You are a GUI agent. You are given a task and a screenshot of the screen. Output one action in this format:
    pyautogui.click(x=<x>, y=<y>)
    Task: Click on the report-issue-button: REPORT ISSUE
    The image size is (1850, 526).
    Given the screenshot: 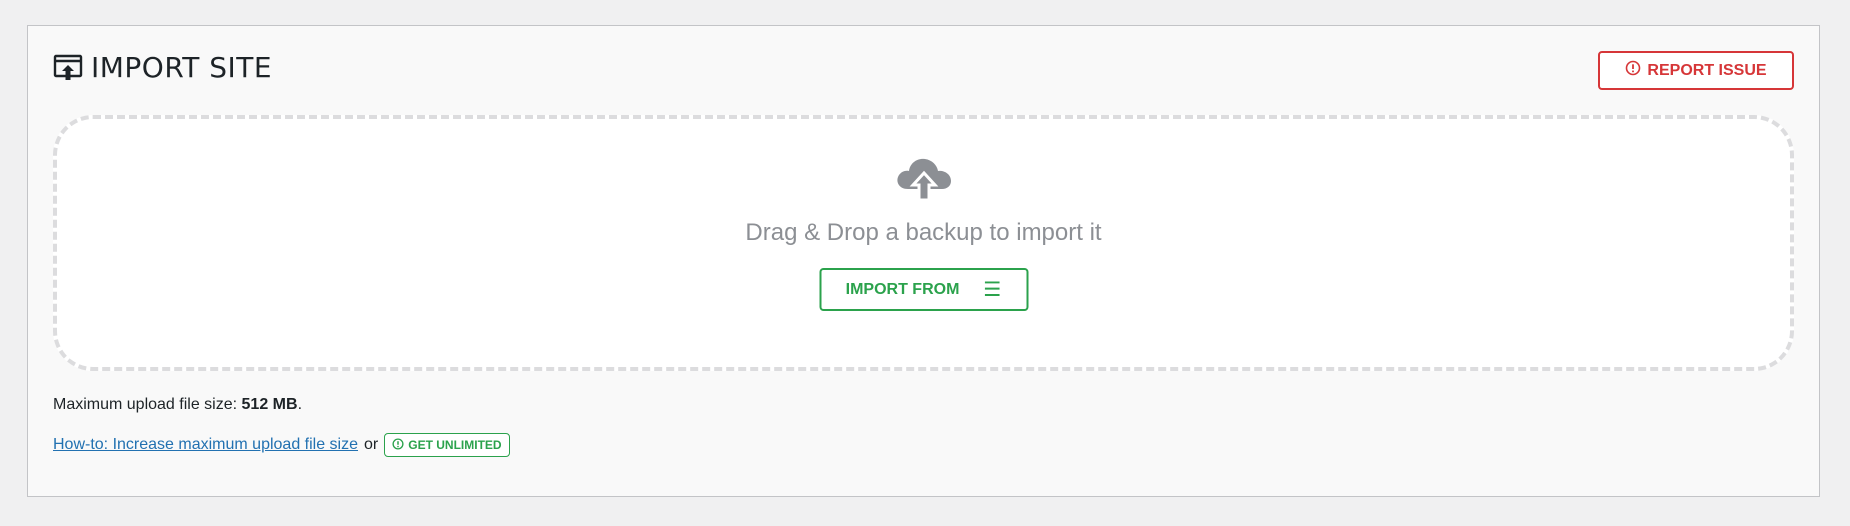 What is the action you would take?
    pyautogui.click(x=1696, y=70)
    